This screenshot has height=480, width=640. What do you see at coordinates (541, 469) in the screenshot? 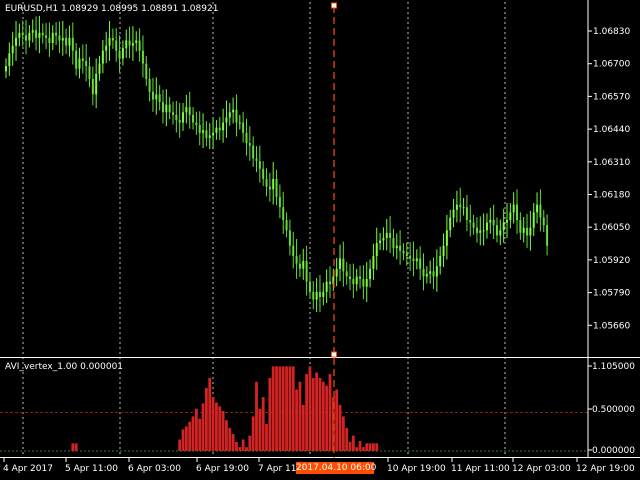
I see `time-tick-label: 12 Apr 03:00` at bounding box center [541, 469].